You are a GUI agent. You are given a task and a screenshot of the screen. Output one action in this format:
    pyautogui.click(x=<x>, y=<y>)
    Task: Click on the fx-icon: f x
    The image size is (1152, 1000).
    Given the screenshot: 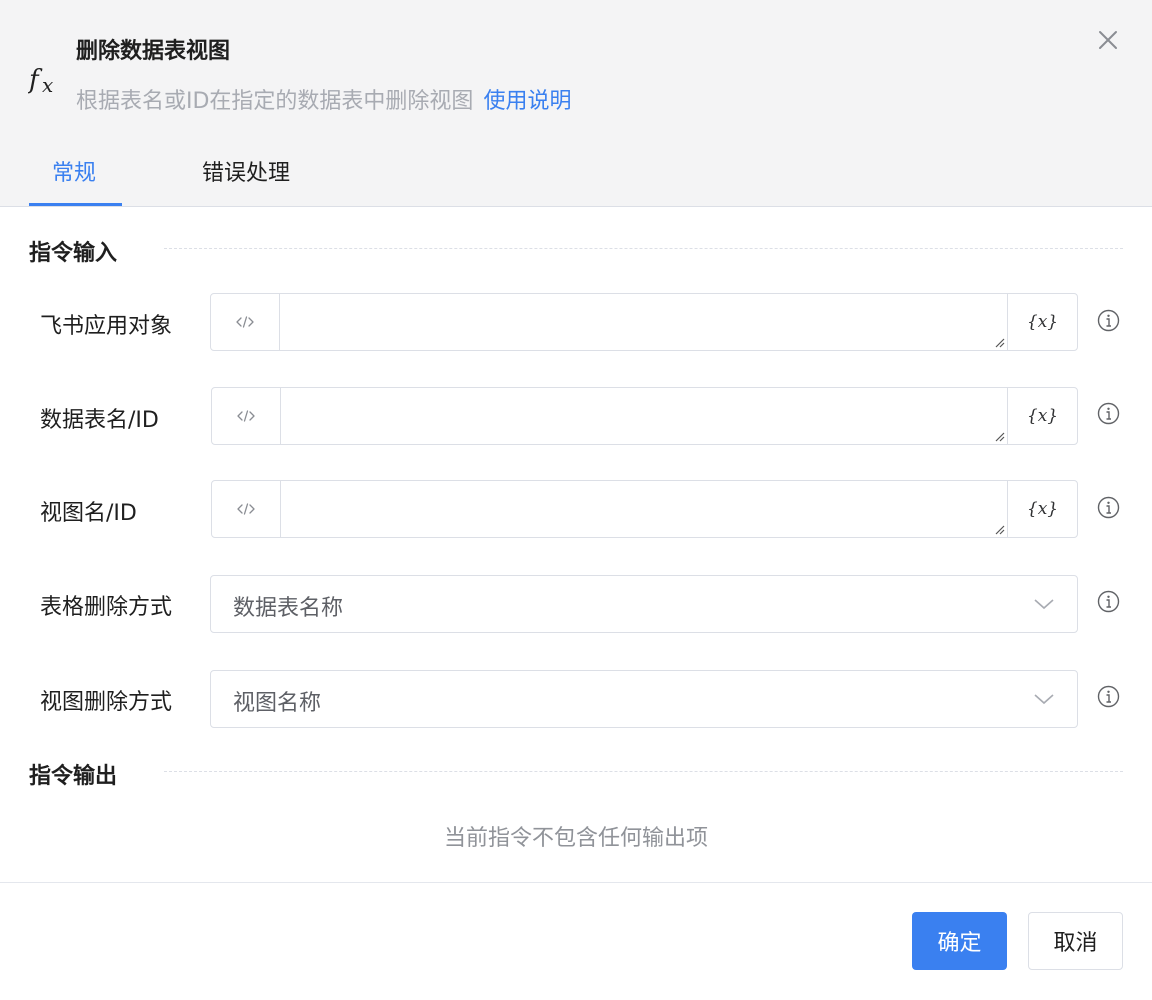 What is the action you would take?
    pyautogui.click(x=40, y=80)
    